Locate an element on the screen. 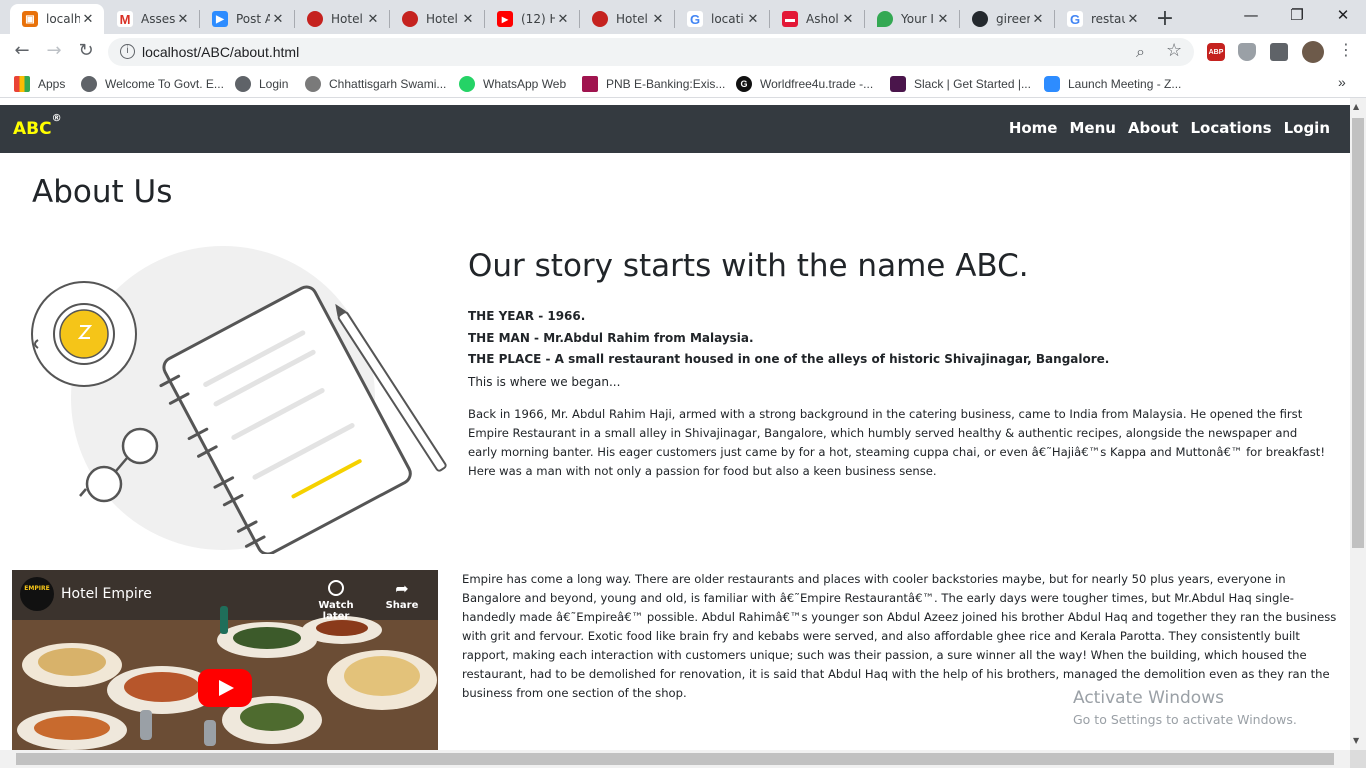 The width and height of the screenshot is (1366, 768). back-button: ← is located at coordinates (22, 50).